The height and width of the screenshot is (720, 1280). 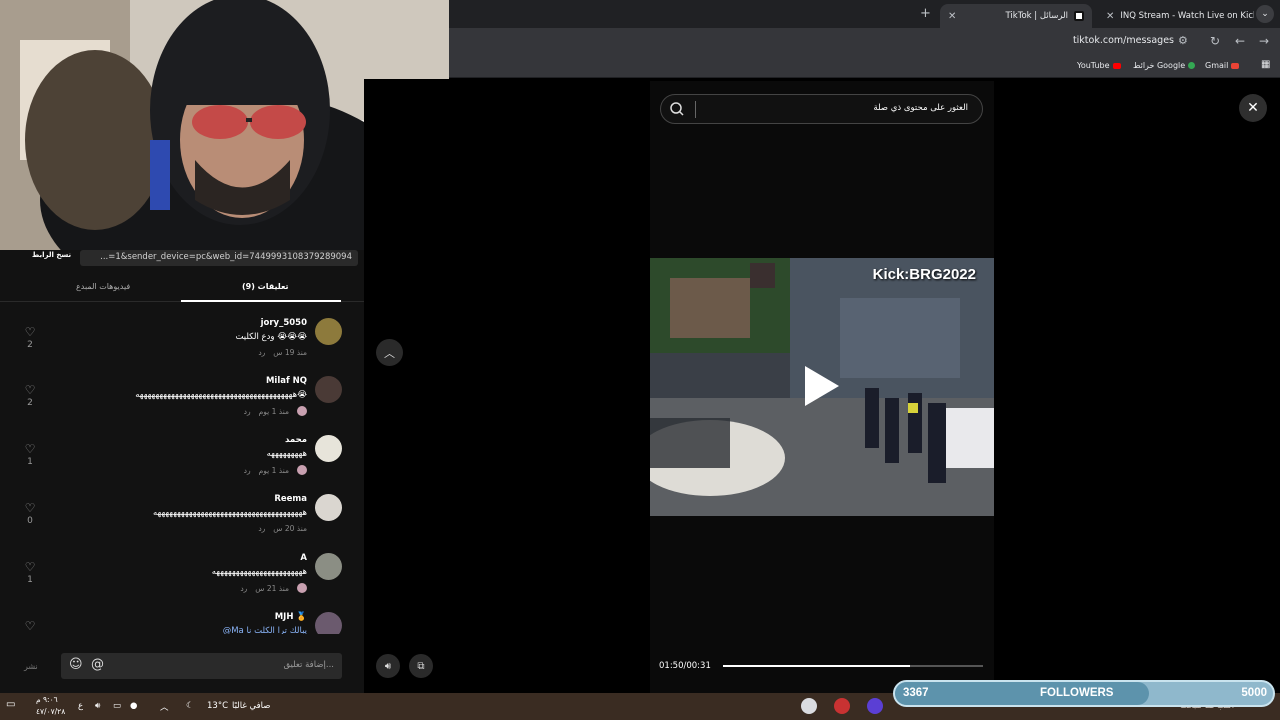 I want to click on tab-inq-stream: ✕ INQ Stream - Watch Live on Kick, so click(x=1176, y=16).